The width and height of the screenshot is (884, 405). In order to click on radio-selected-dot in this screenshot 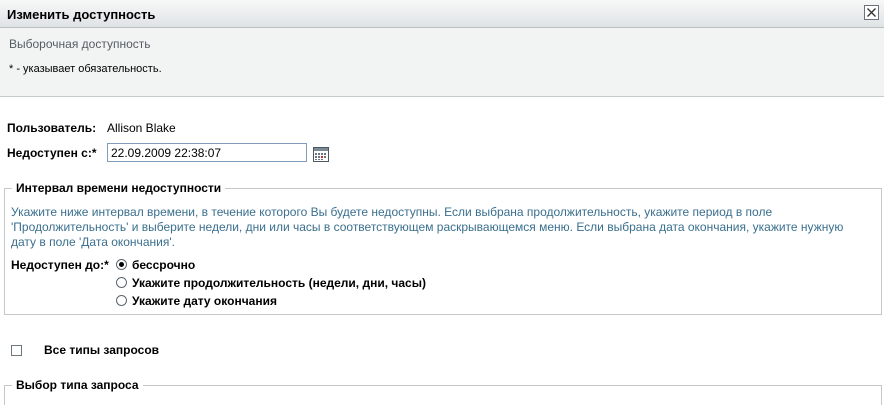, I will do `click(121, 264)`.